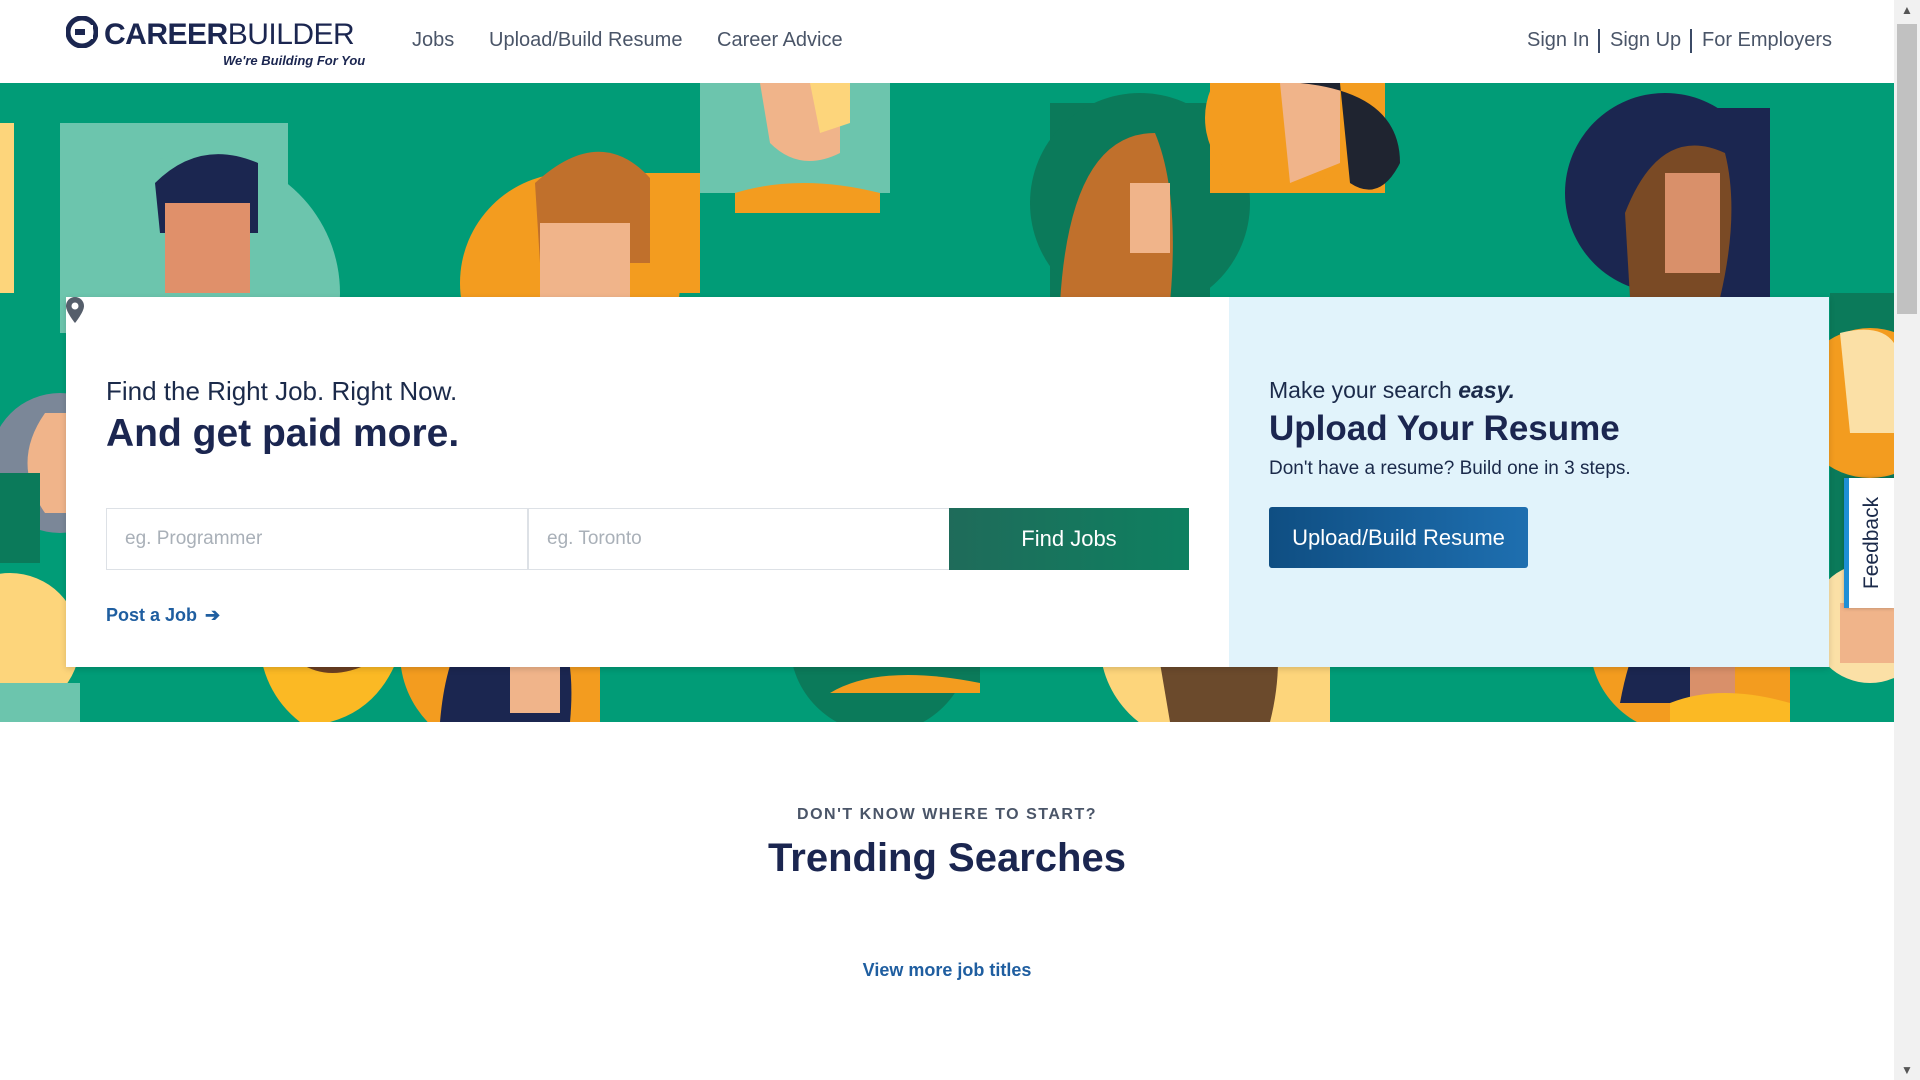 The width and height of the screenshot is (1920, 1080). I want to click on search-headline: And get paid more., so click(283, 433).